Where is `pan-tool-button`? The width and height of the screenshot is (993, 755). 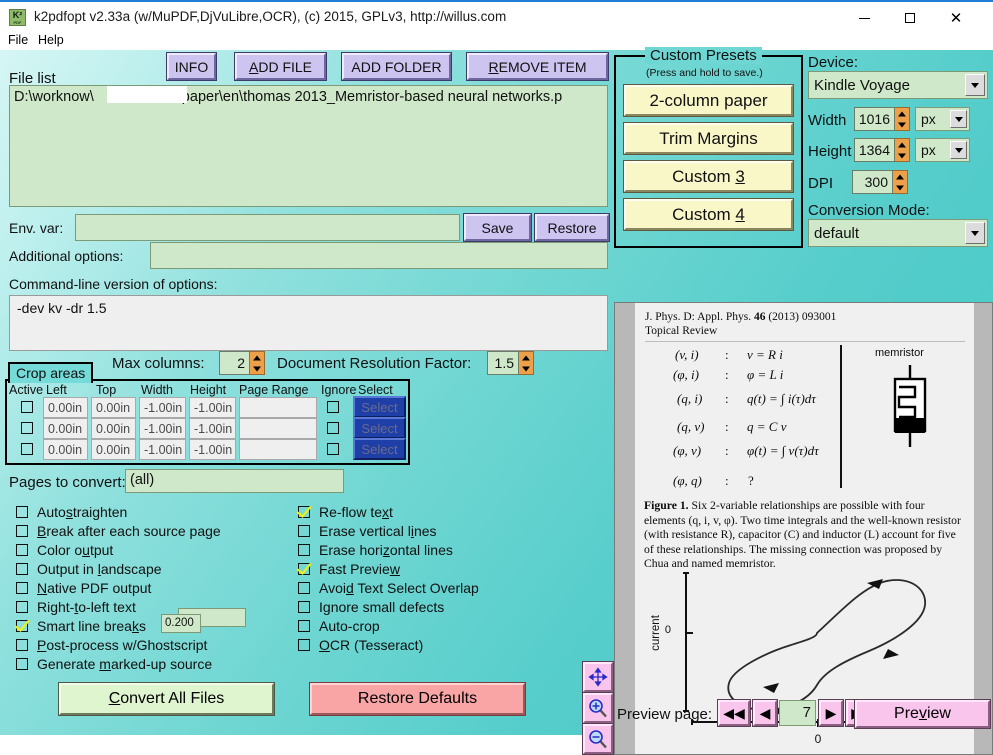
pan-tool-button is located at coordinates (598, 677).